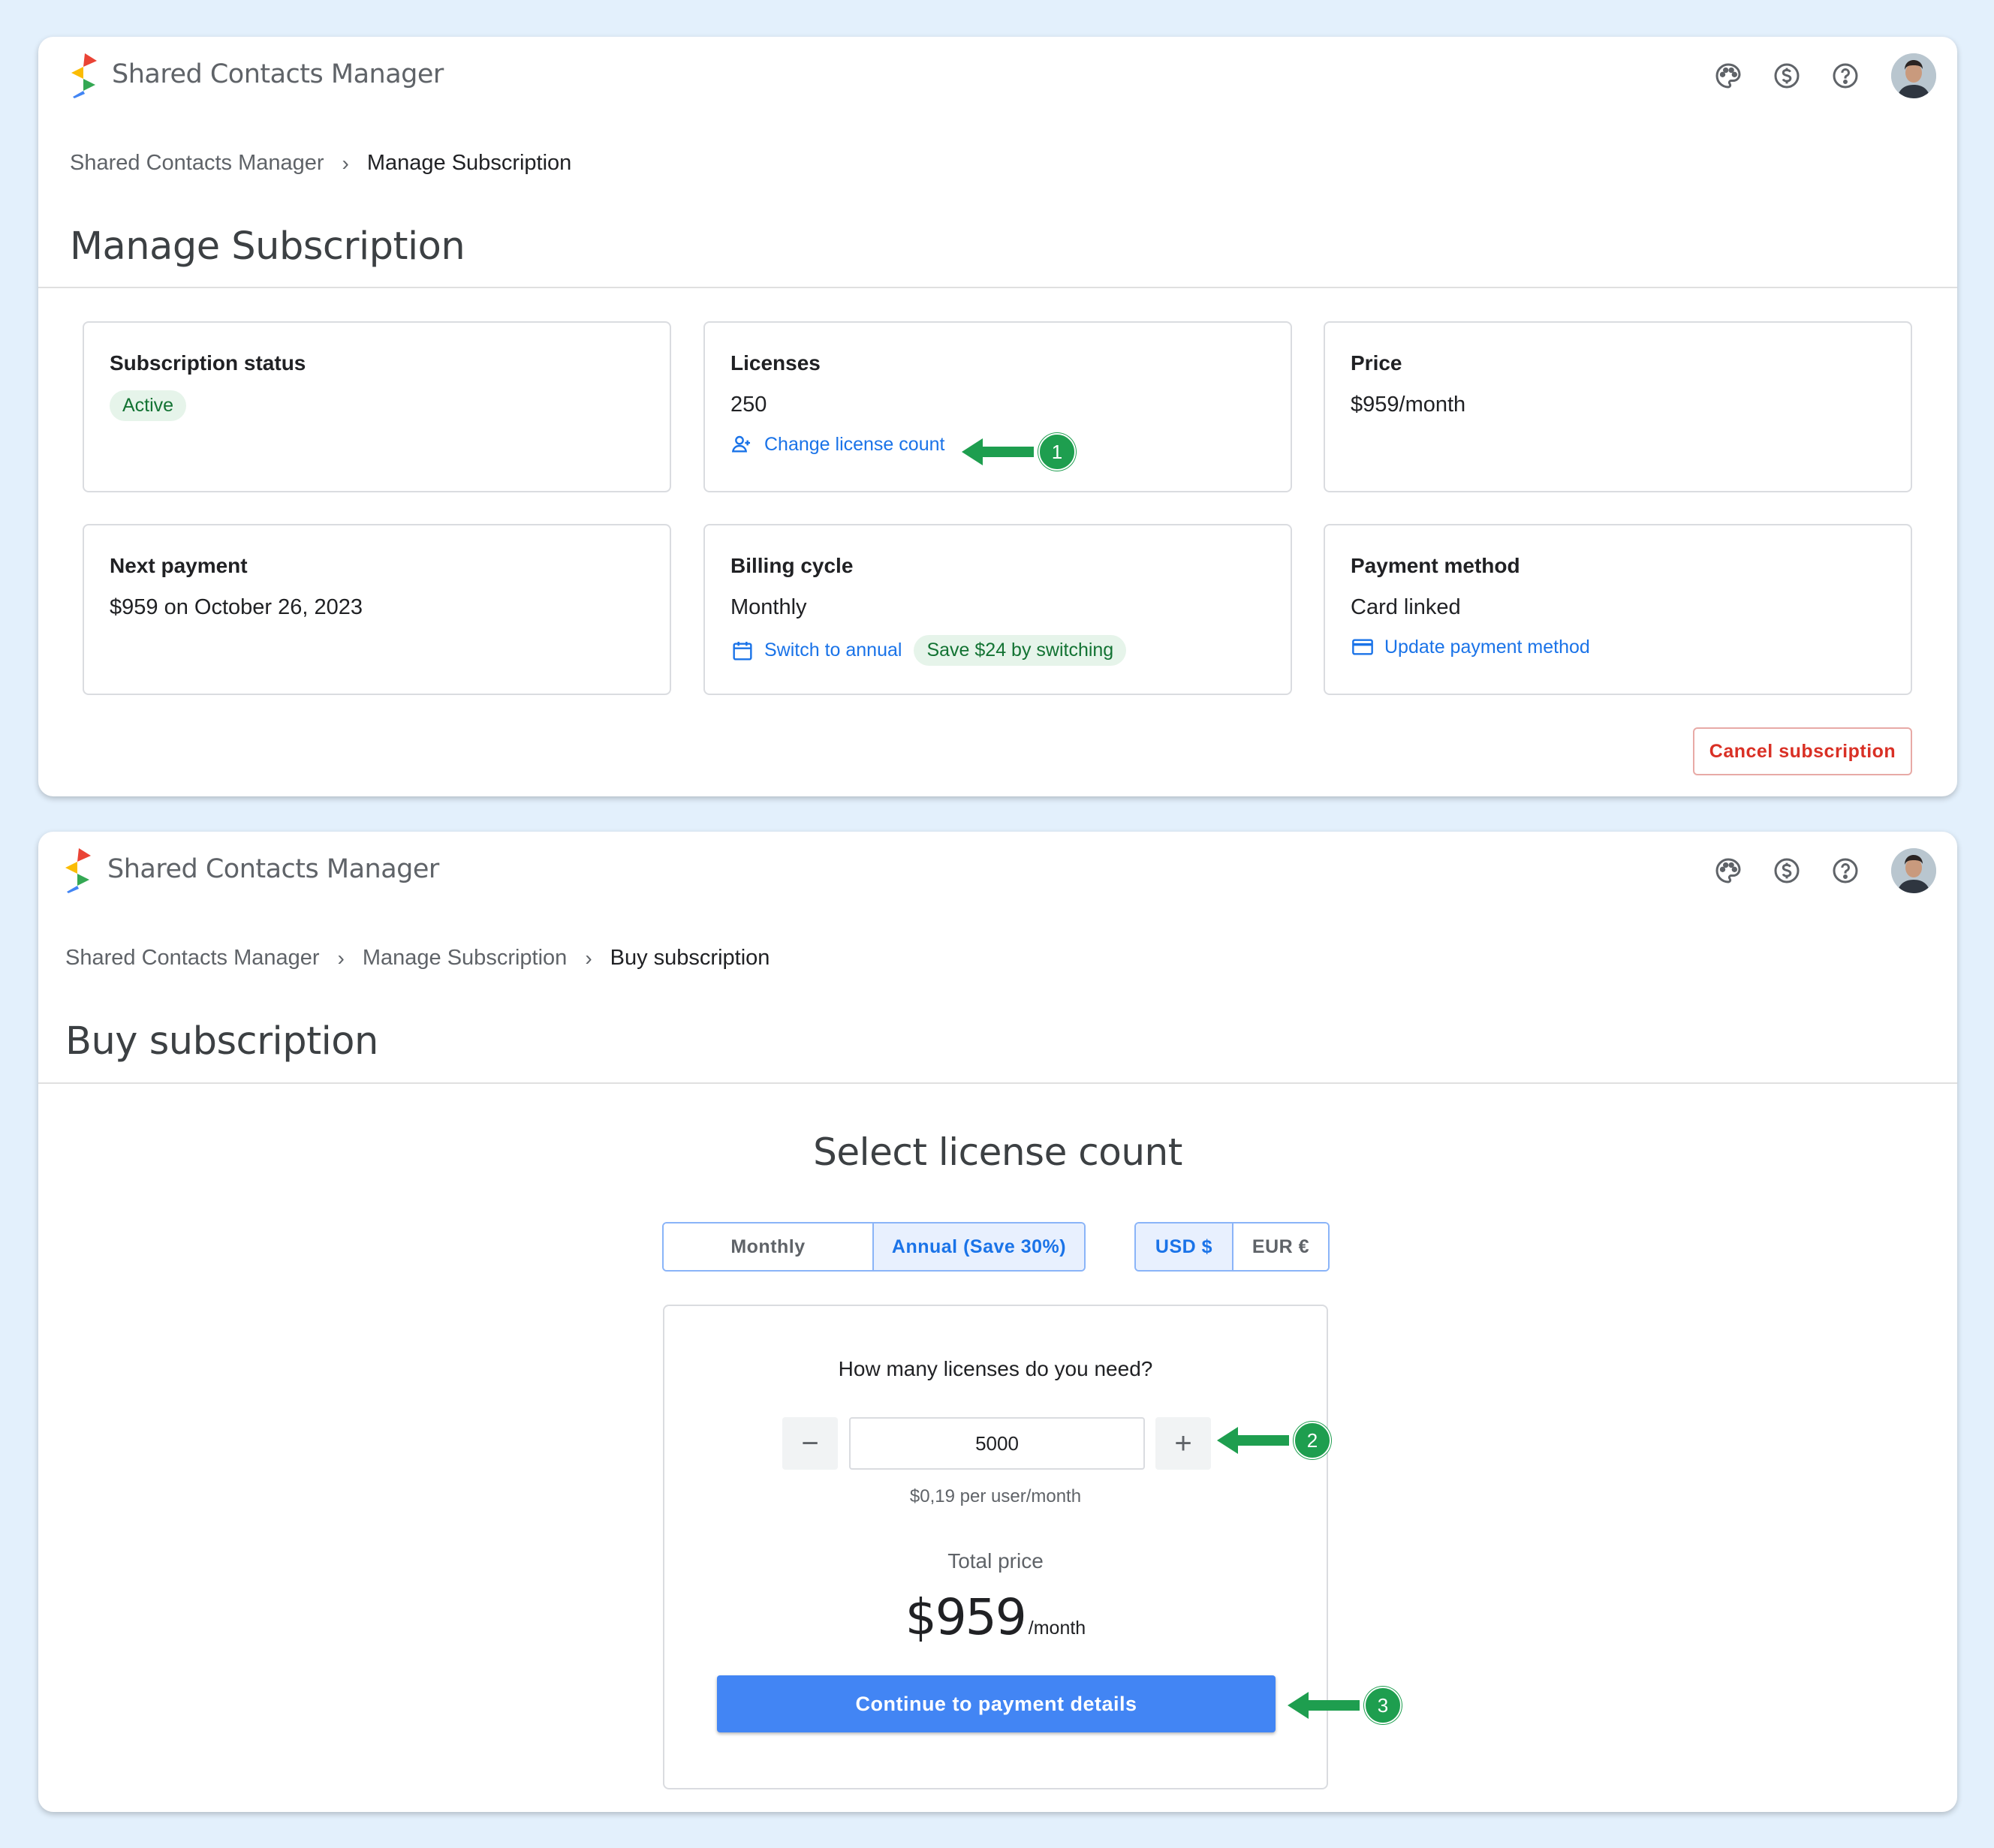 This screenshot has width=1994, height=1848. Describe the element at coordinates (1057, 1628) in the screenshot. I see `total-price-unit: /month` at that location.